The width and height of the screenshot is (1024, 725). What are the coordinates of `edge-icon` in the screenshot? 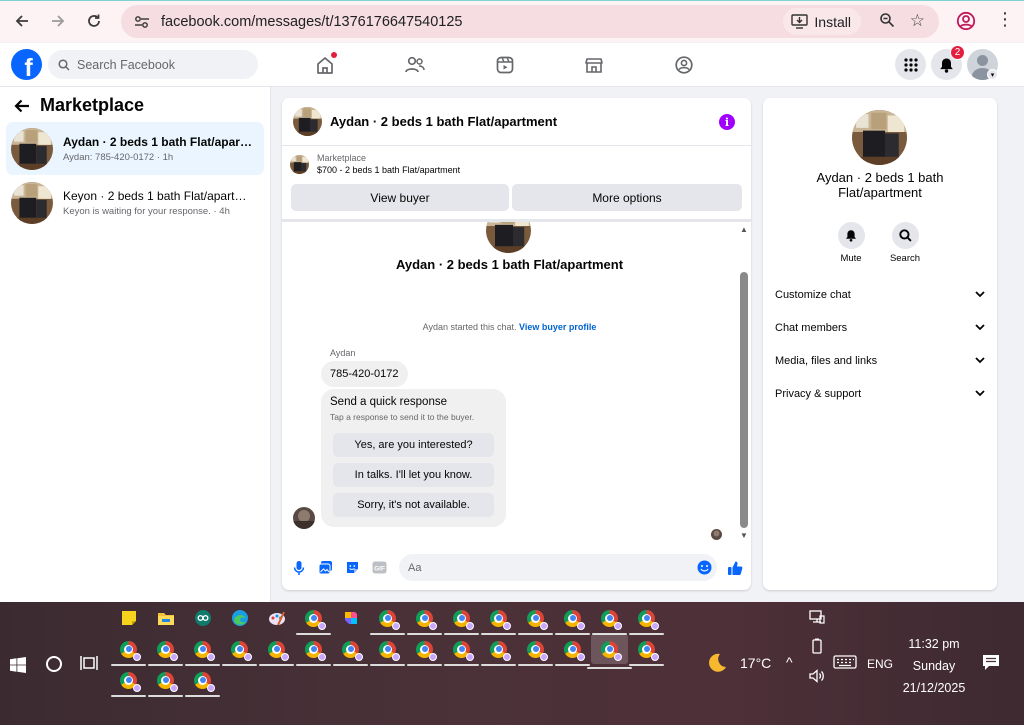 It's located at (239, 618).